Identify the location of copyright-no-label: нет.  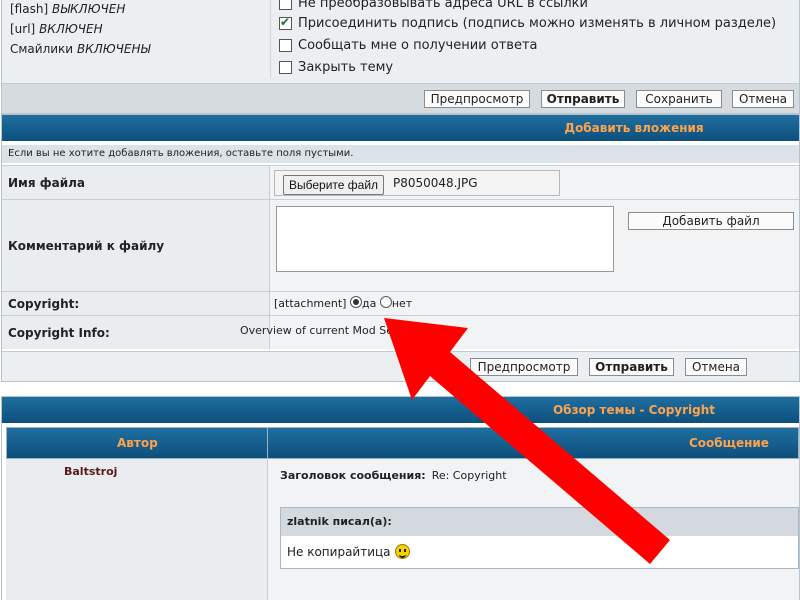
(402, 303).